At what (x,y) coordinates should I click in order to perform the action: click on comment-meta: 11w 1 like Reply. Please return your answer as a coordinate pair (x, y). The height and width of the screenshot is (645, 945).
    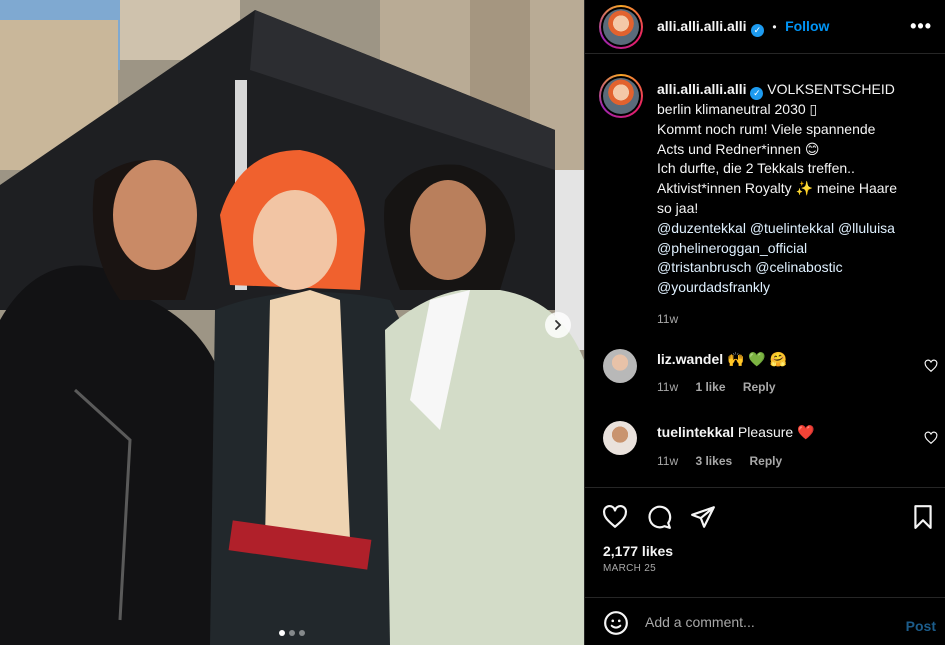
    Looking at the image, I should click on (723, 387).